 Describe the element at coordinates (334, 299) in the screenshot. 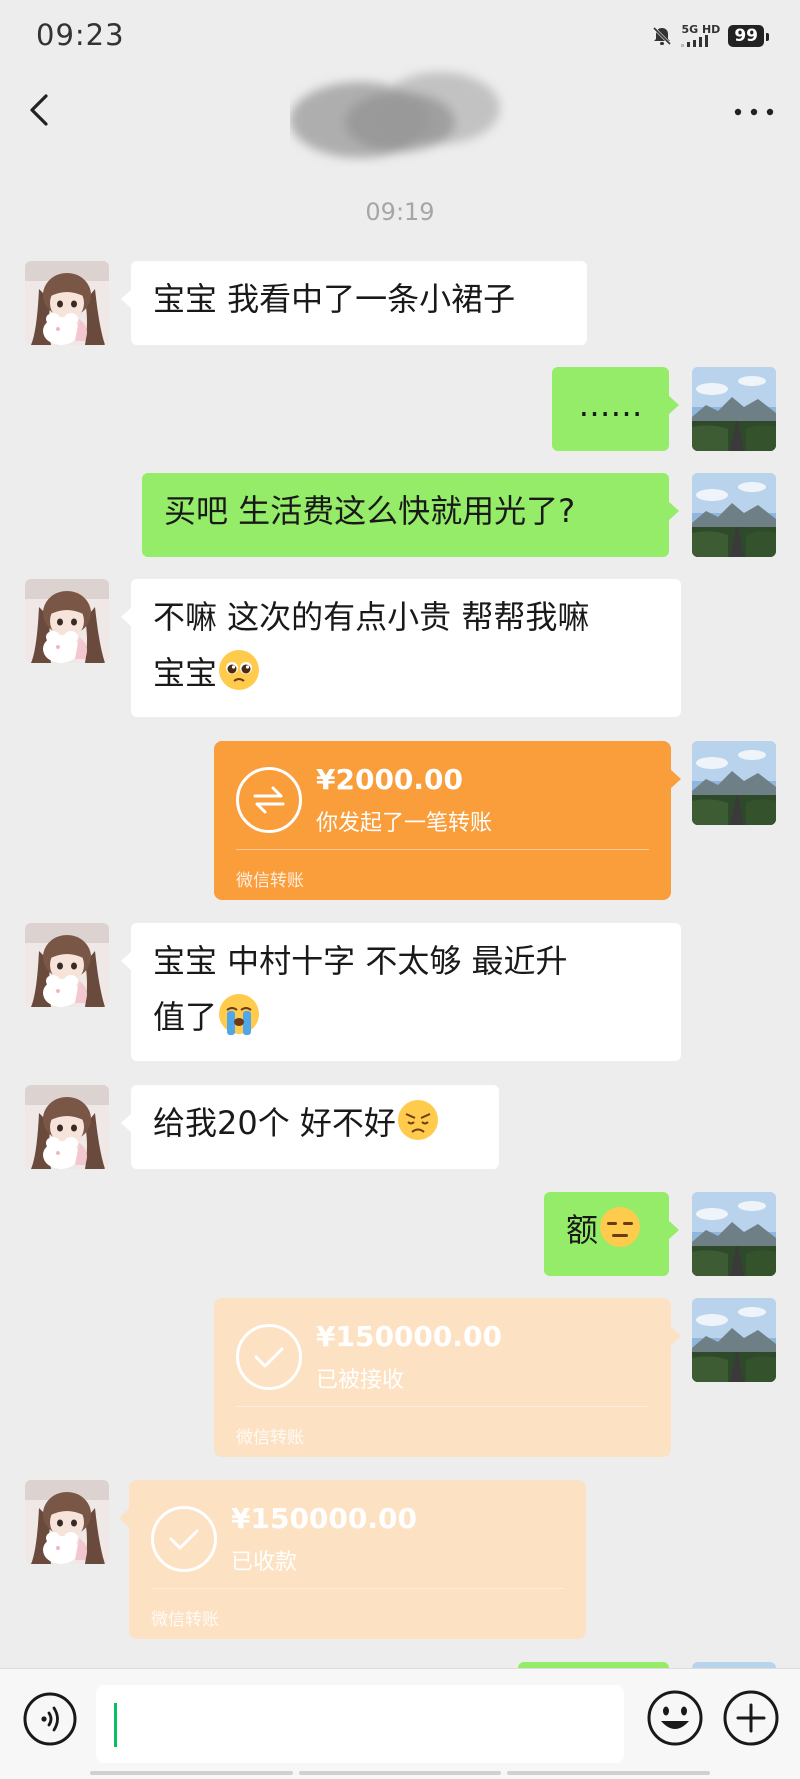

I see `message-text: 宝宝 我看中了一条小裙子` at that location.